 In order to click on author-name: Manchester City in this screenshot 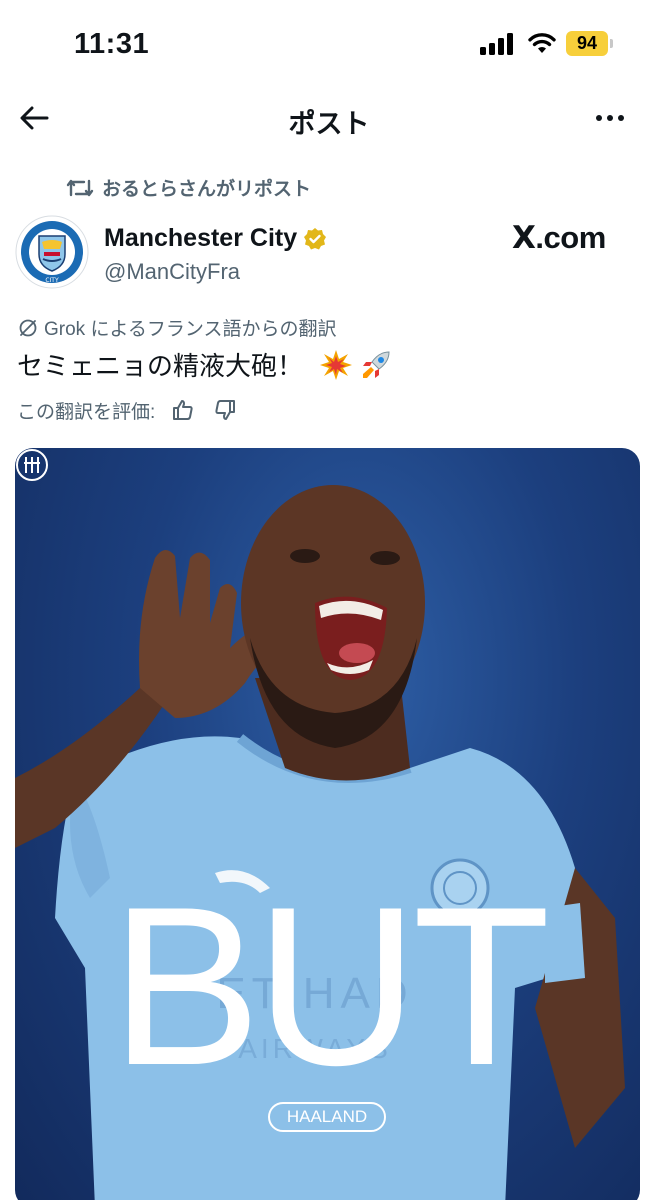, I will do `click(201, 238)`.